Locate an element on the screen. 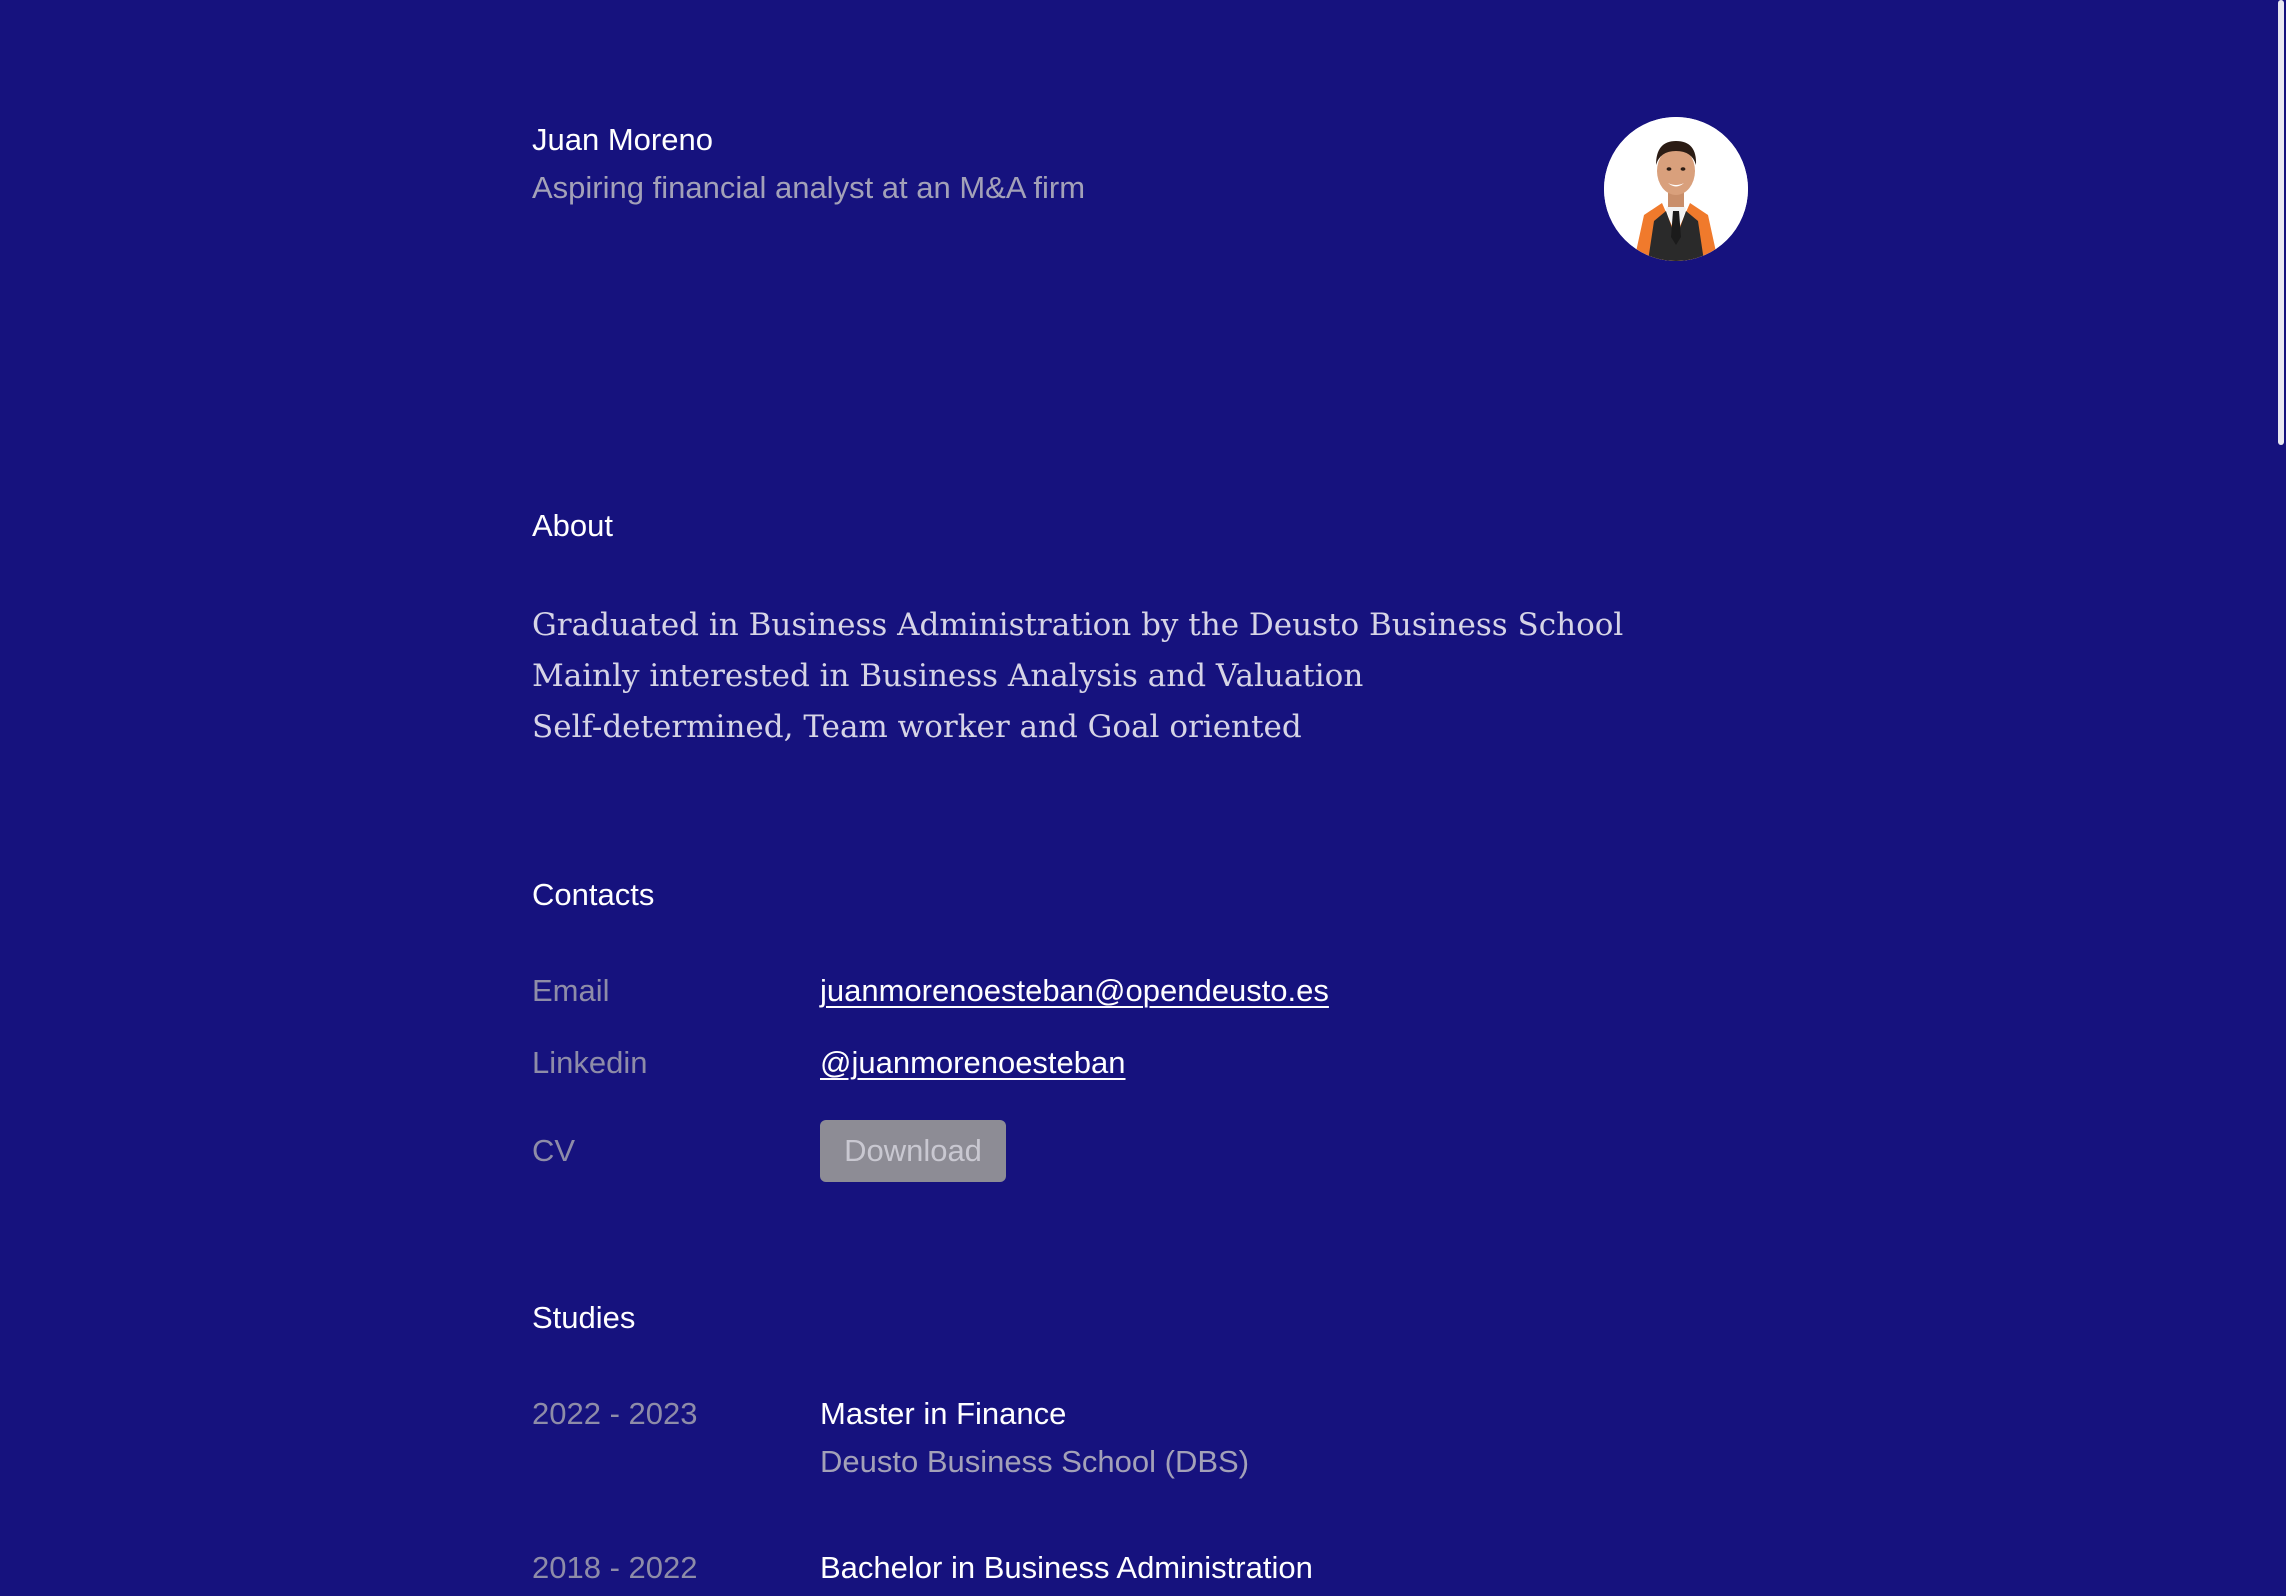 The height and width of the screenshot is (1596, 2286). avatar is located at coordinates (1676, 189).